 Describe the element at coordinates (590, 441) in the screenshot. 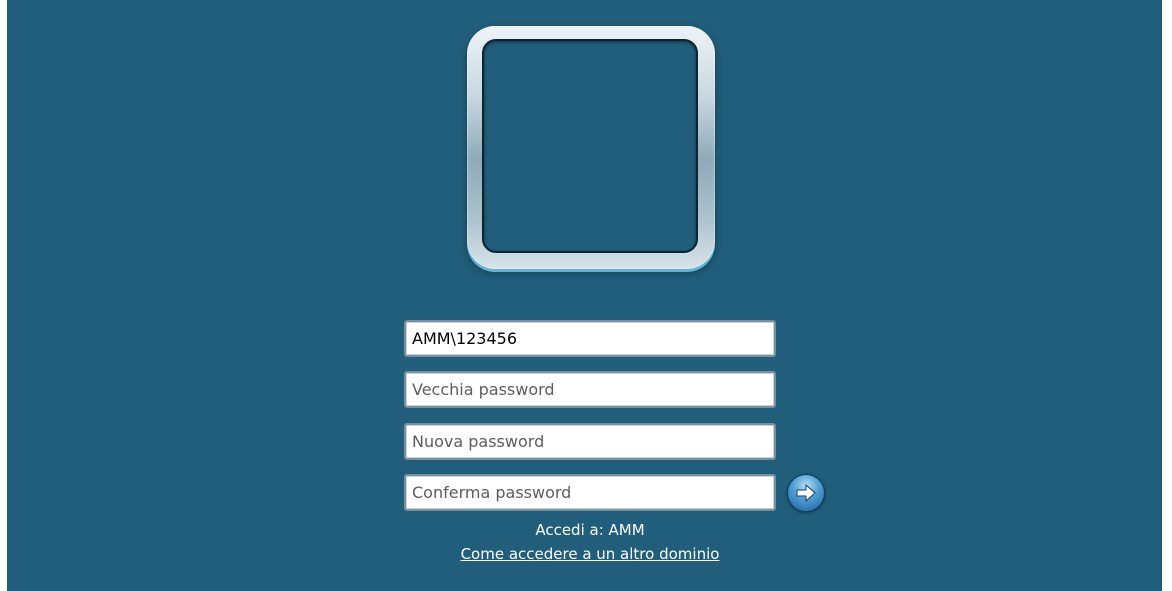

I see `new-password-field` at that location.